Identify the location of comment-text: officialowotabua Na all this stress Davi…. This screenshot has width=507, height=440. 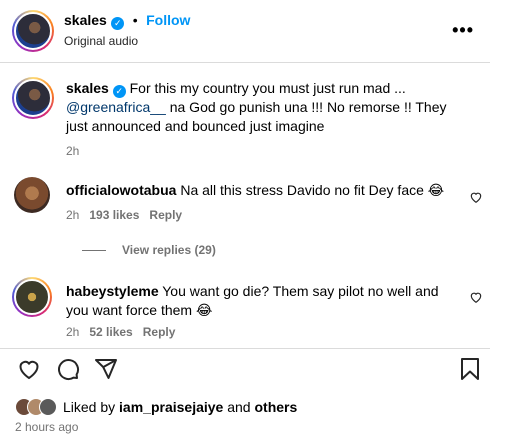
(261, 190).